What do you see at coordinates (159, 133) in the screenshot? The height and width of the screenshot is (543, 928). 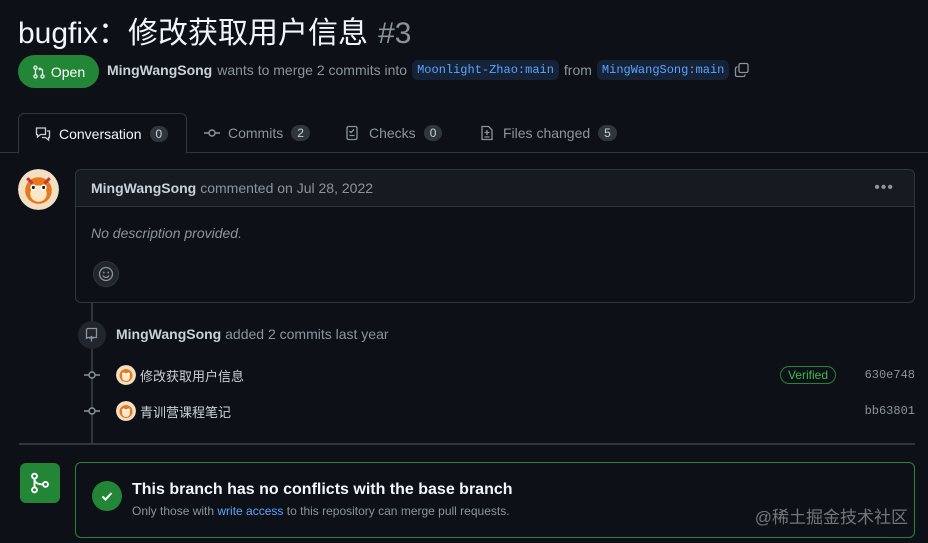 I see `tab-conversation-count: 0` at bounding box center [159, 133].